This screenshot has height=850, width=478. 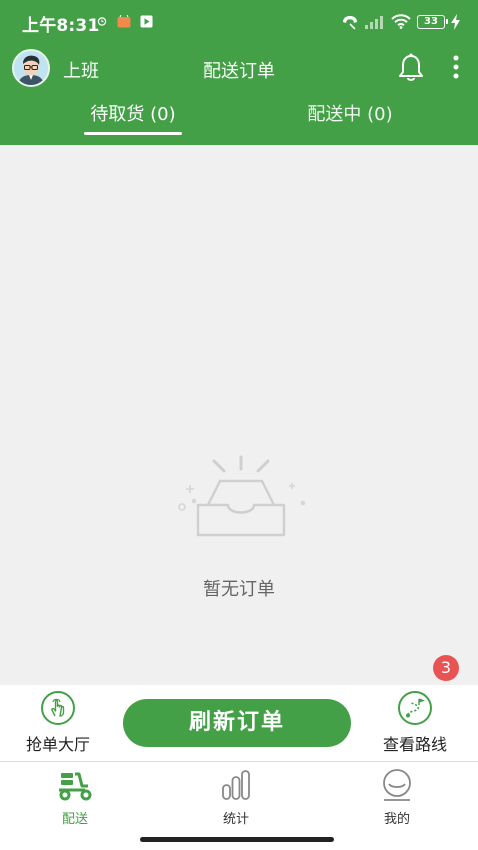 What do you see at coordinates (401, 21) in the screenshot?
I see `wifi-icon` at bounding box center [401, 21].